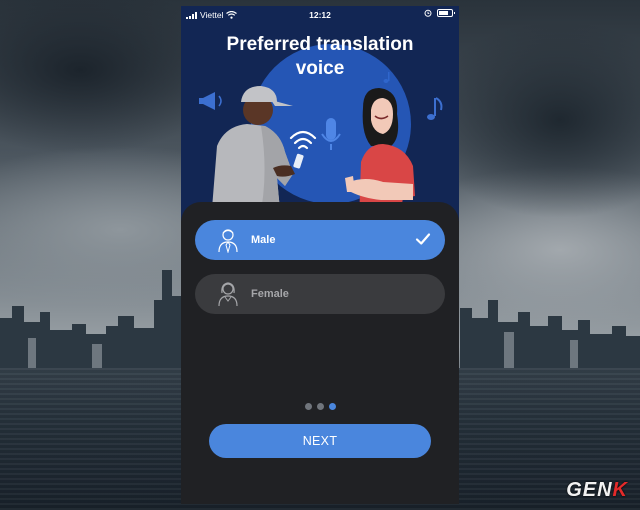 The width and height of the screenshot is (640, 510). I want to click on battery-icon, so click(446, 13).